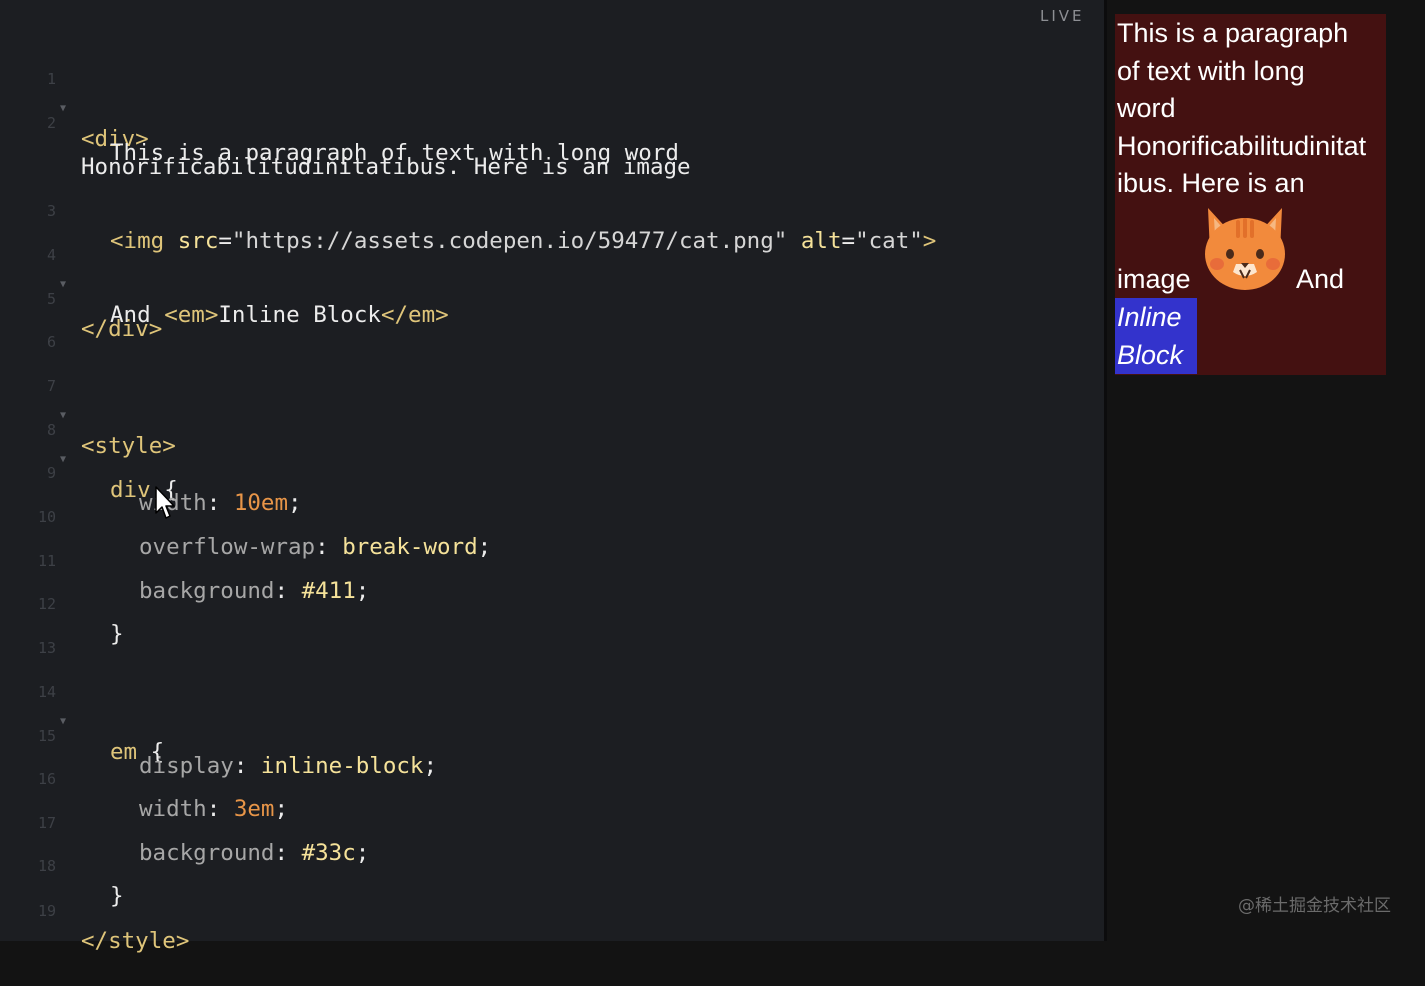  Describe the element at coordinates (124, 752) in the screenshot. I see `em-selector: em` at that location.